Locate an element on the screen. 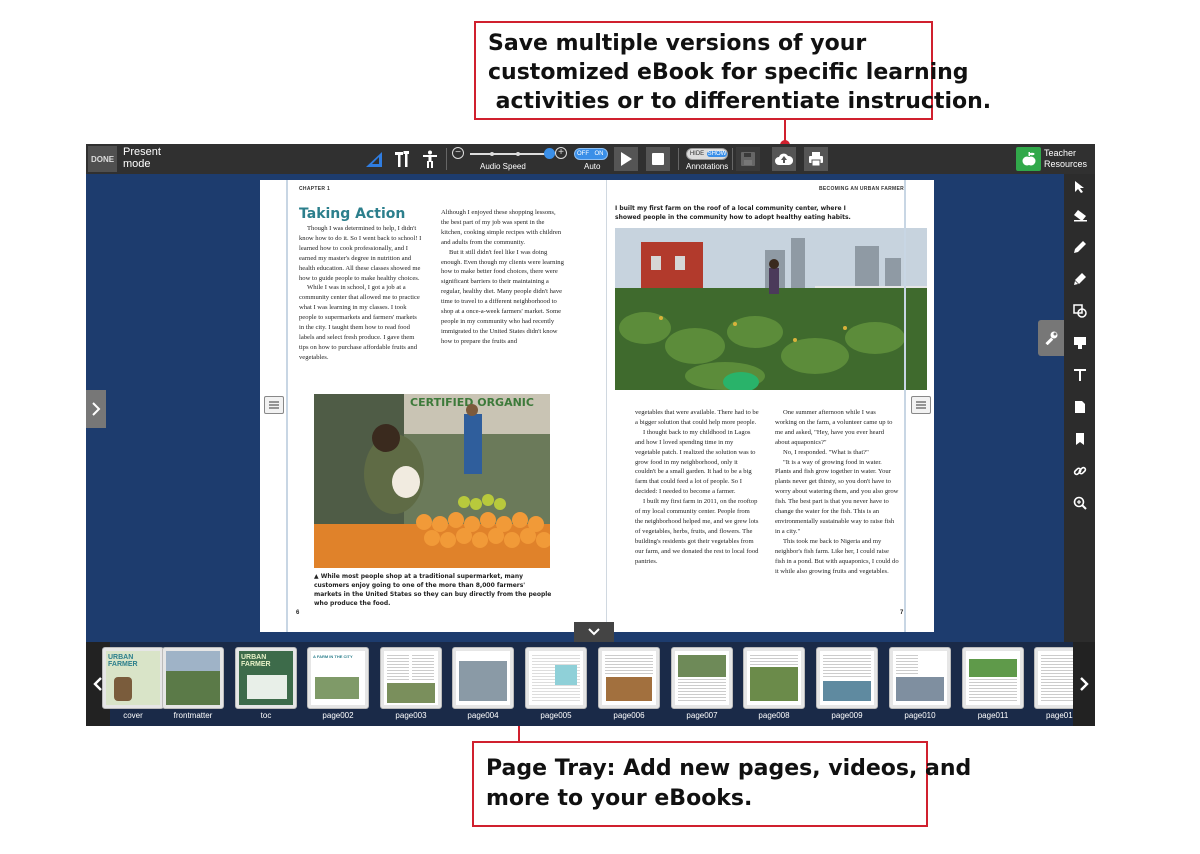 The height and width of the screenshot is (854, 1200). callout-line: Save multiple versions of your is located at coordinates (677, 43).